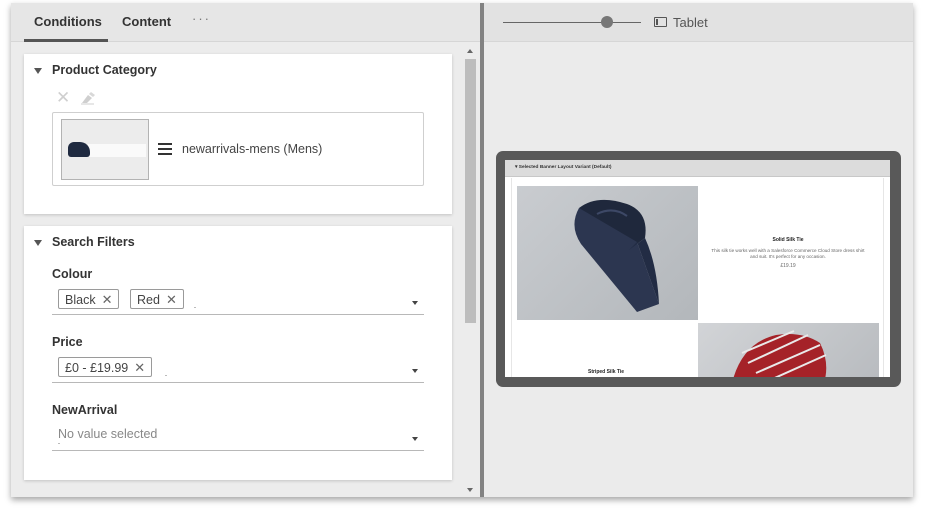 The width and height of the screenshot is (925, 519). I want to click on colour-label: Colour, so click(72, 274).